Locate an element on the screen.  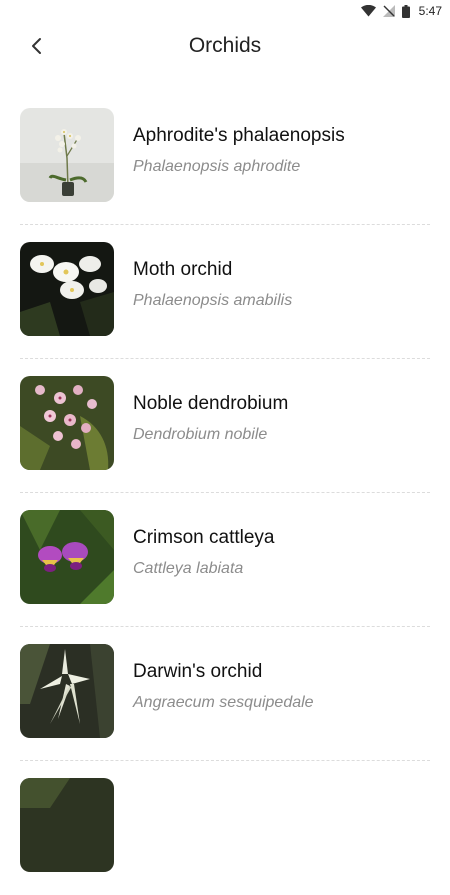
orchid-common-name: Aphrodite's phalaenopsis is located at coordinates (239, 135).